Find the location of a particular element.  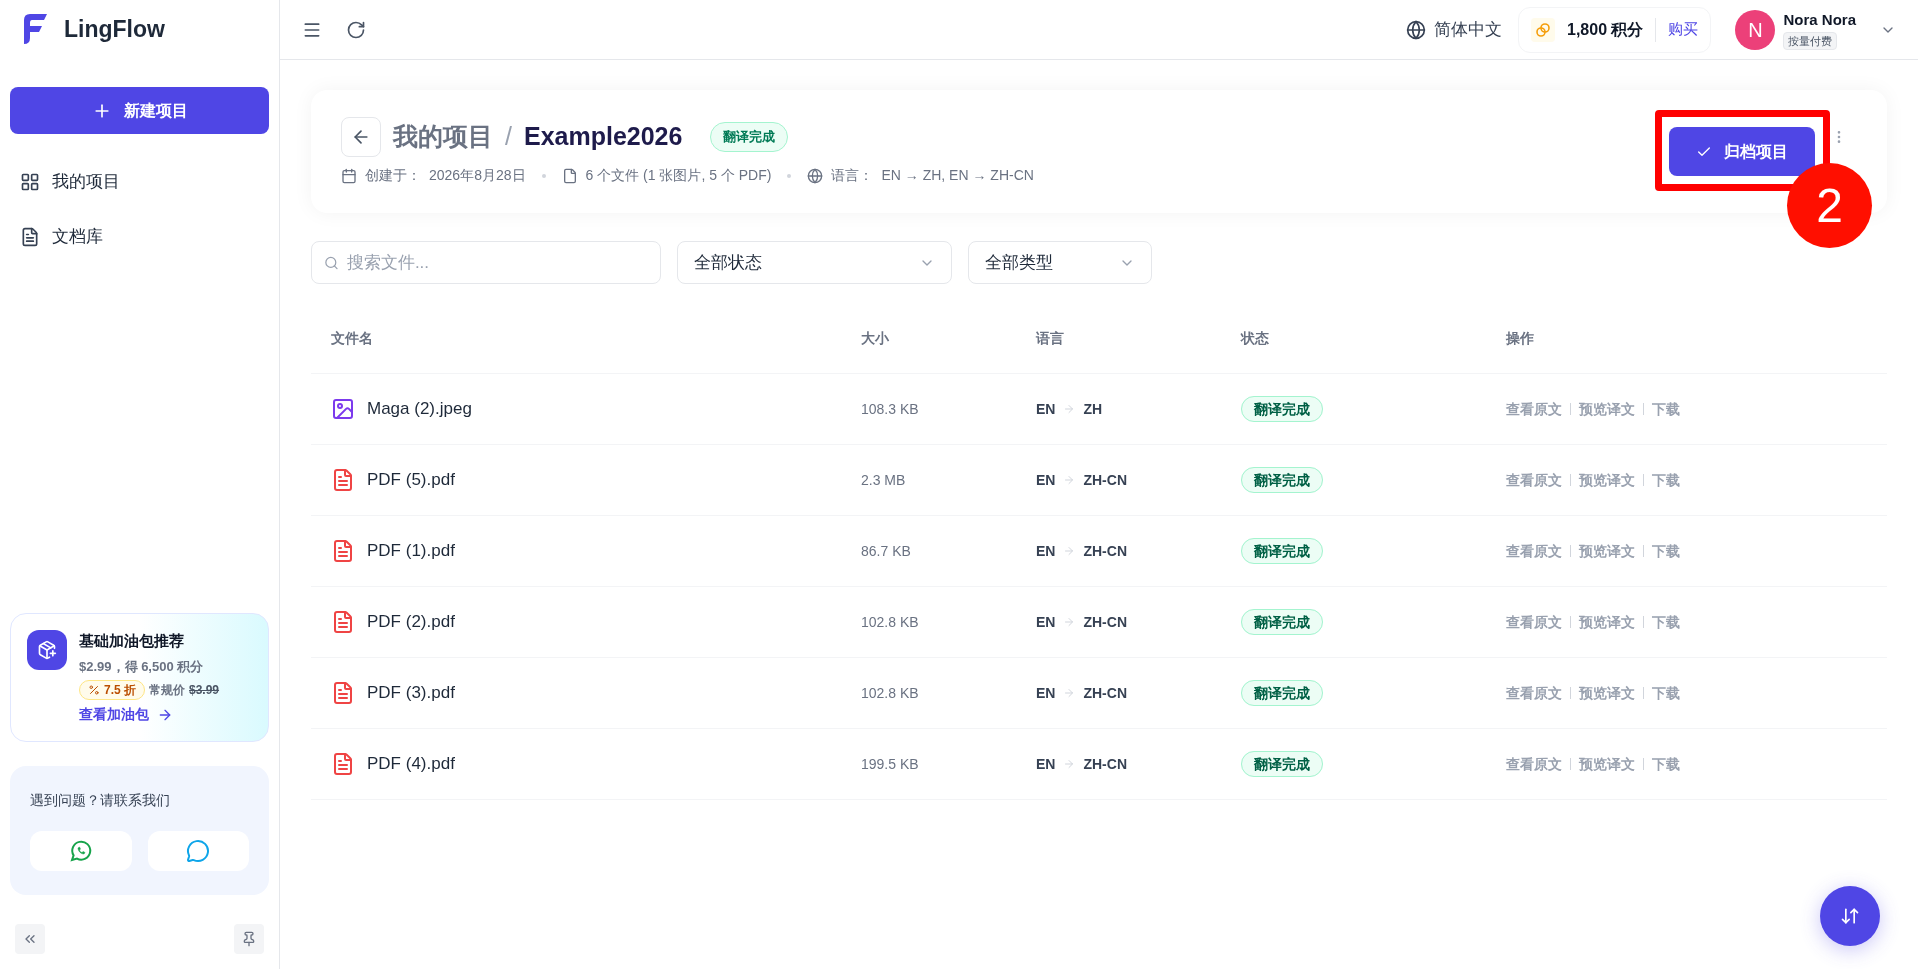

sort-button is located at coordinates (1850, 916).